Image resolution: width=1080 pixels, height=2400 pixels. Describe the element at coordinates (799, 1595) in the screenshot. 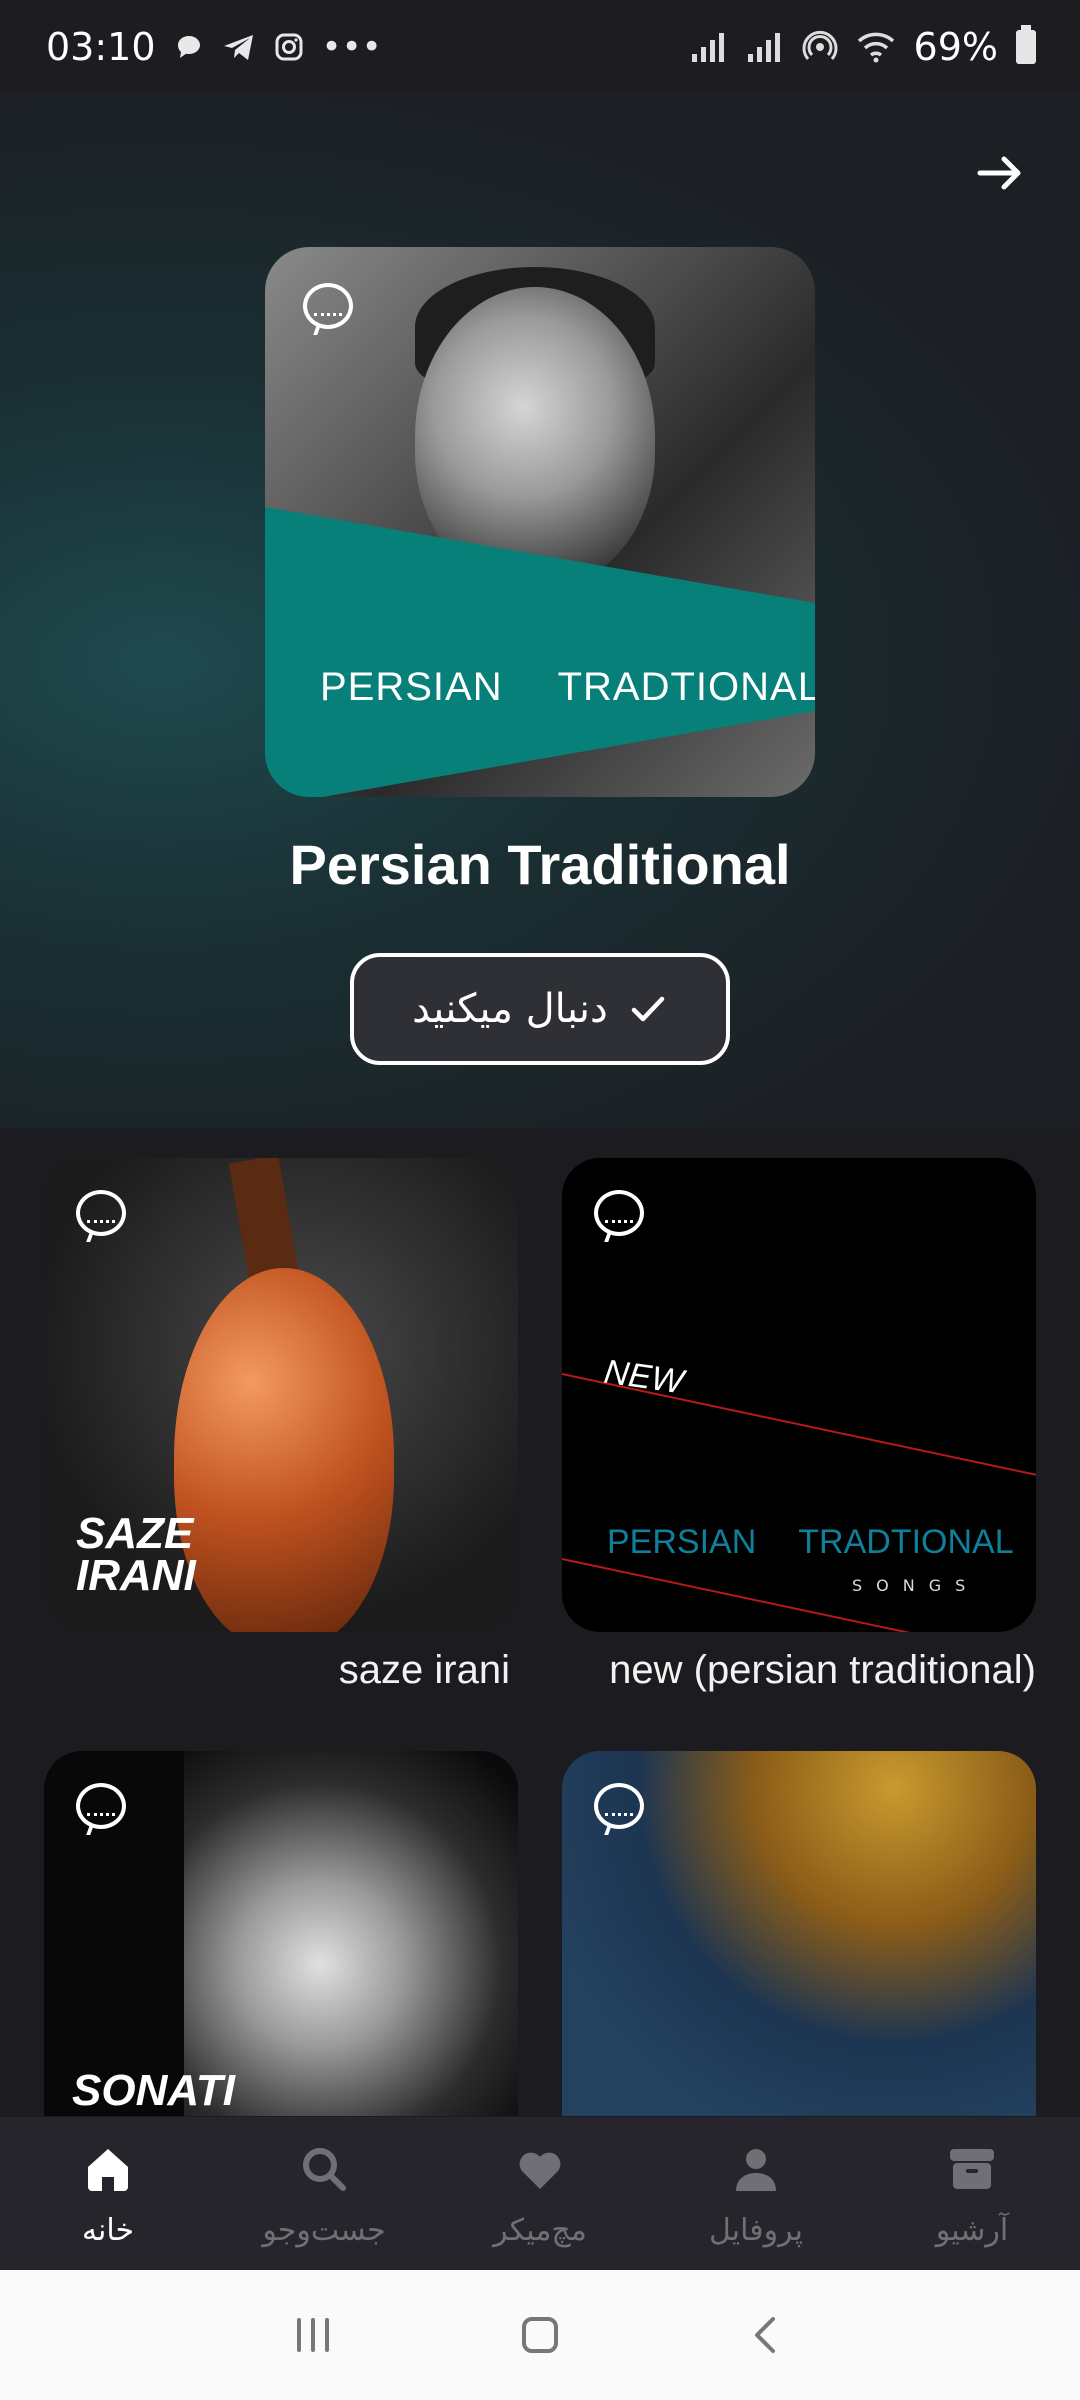

I see `decor-line` at that location.